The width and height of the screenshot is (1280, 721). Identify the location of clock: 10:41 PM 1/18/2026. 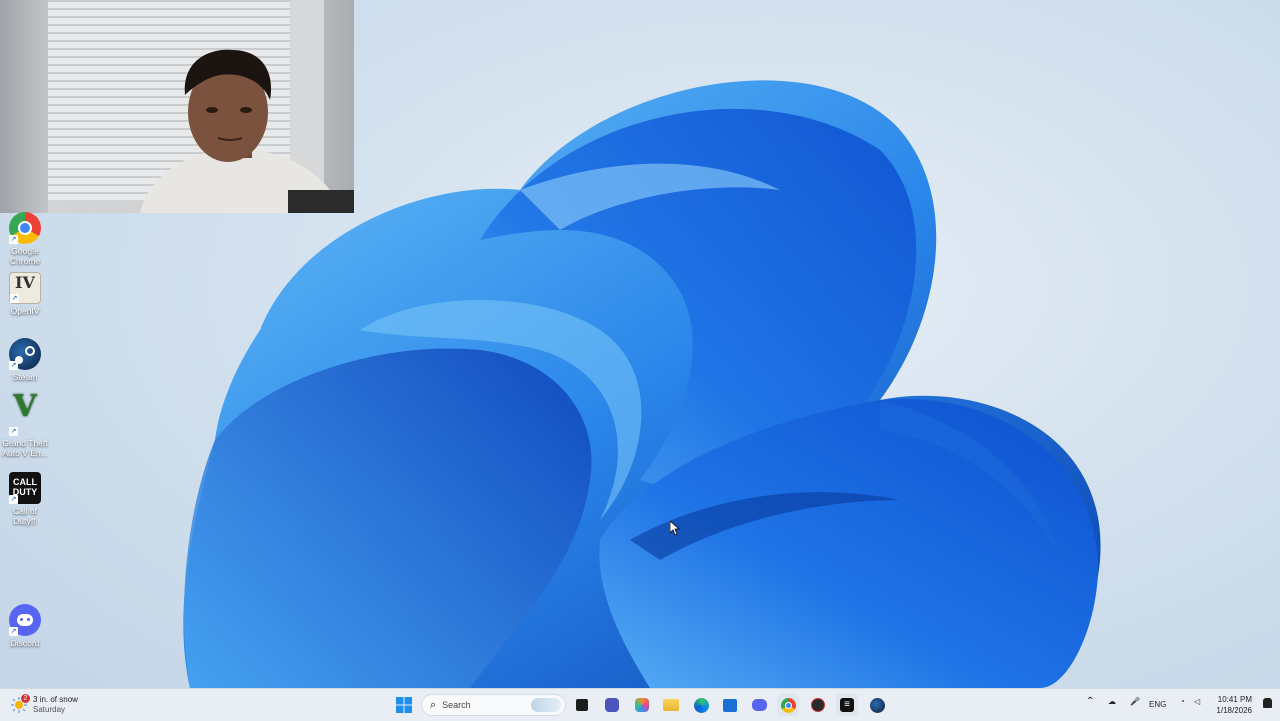
(1234, 705).